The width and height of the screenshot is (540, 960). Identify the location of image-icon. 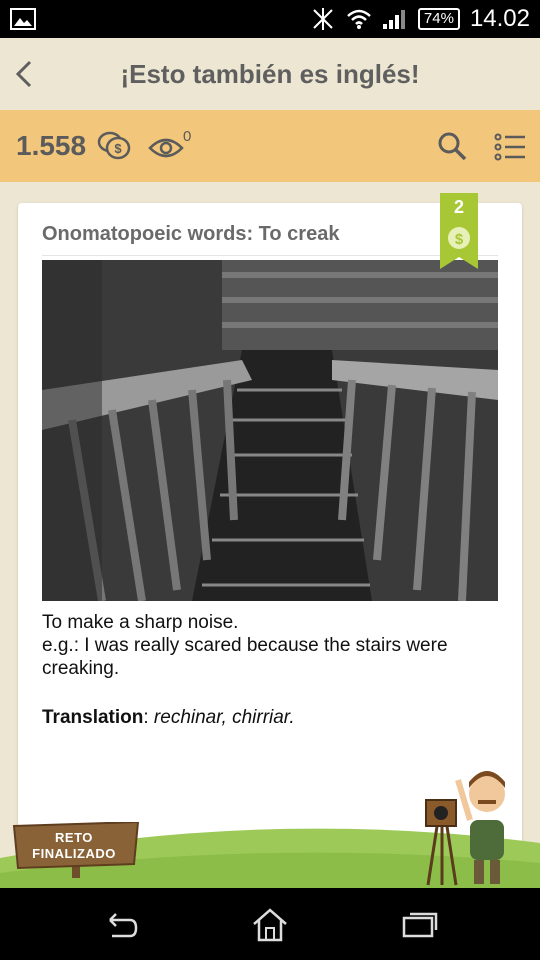
(23, 19).